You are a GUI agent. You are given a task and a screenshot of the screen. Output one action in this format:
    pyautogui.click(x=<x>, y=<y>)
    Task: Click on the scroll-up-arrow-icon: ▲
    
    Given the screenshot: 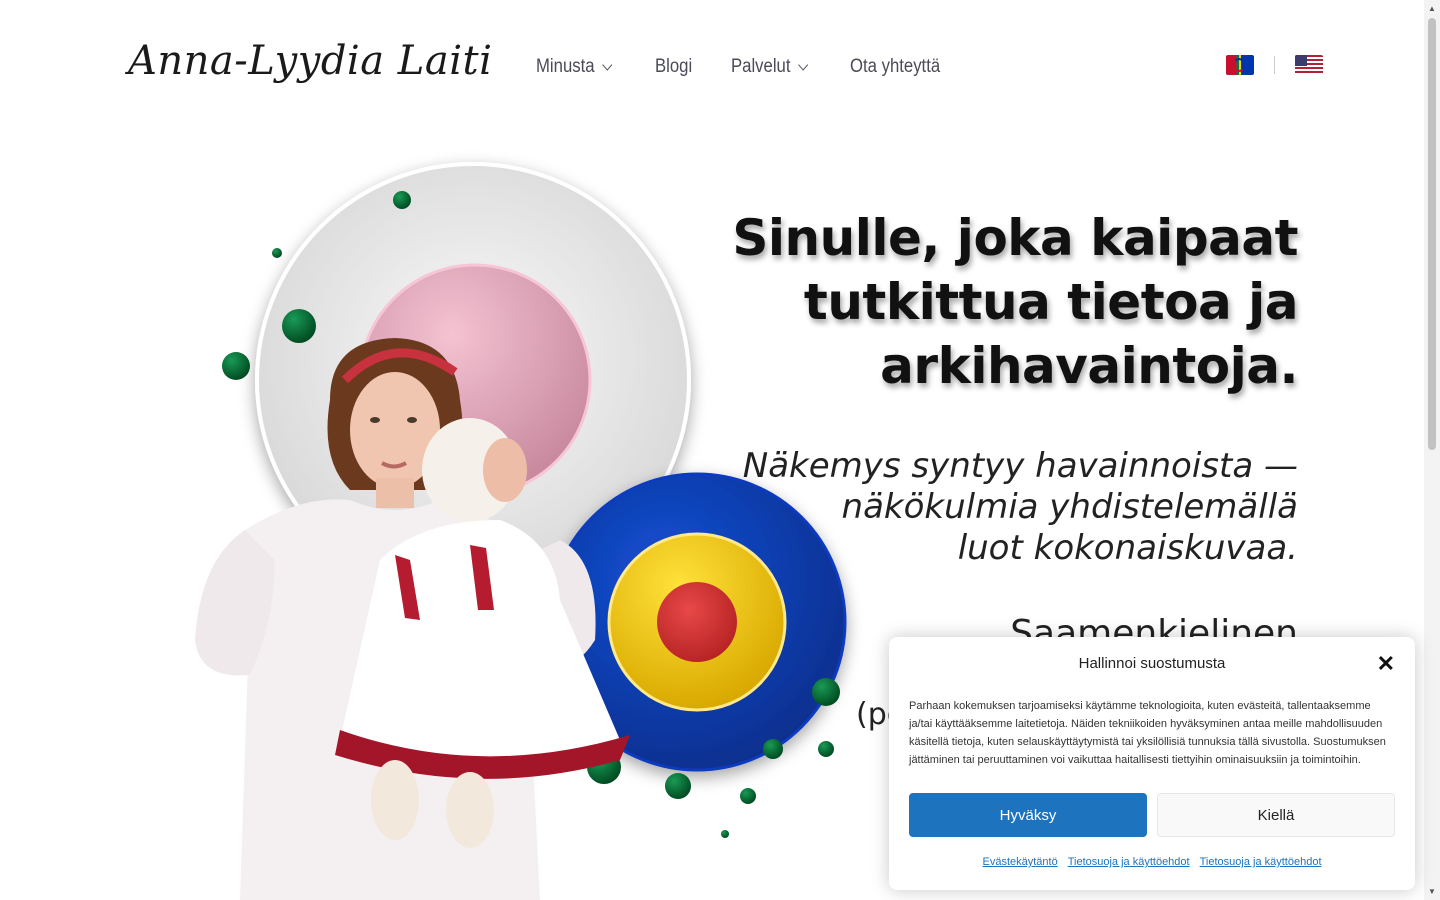 What is the action you would take?
    pyautogui.click(x=1432, y=8)
    